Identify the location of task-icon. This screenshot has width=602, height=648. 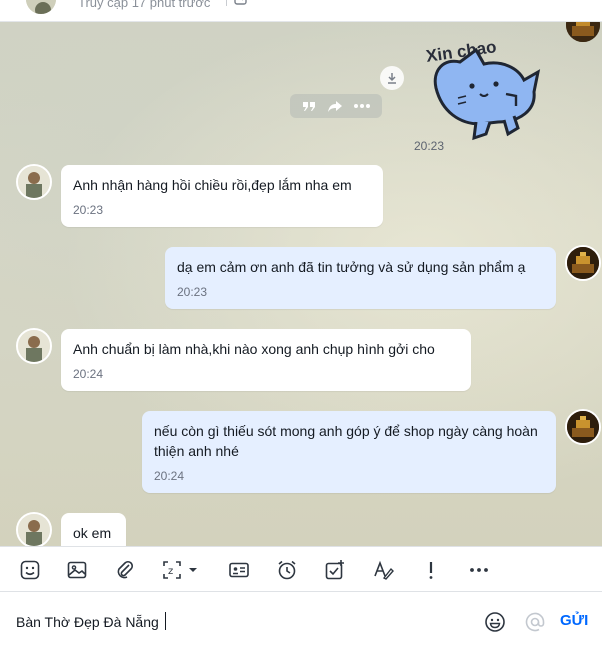
(335, 570).